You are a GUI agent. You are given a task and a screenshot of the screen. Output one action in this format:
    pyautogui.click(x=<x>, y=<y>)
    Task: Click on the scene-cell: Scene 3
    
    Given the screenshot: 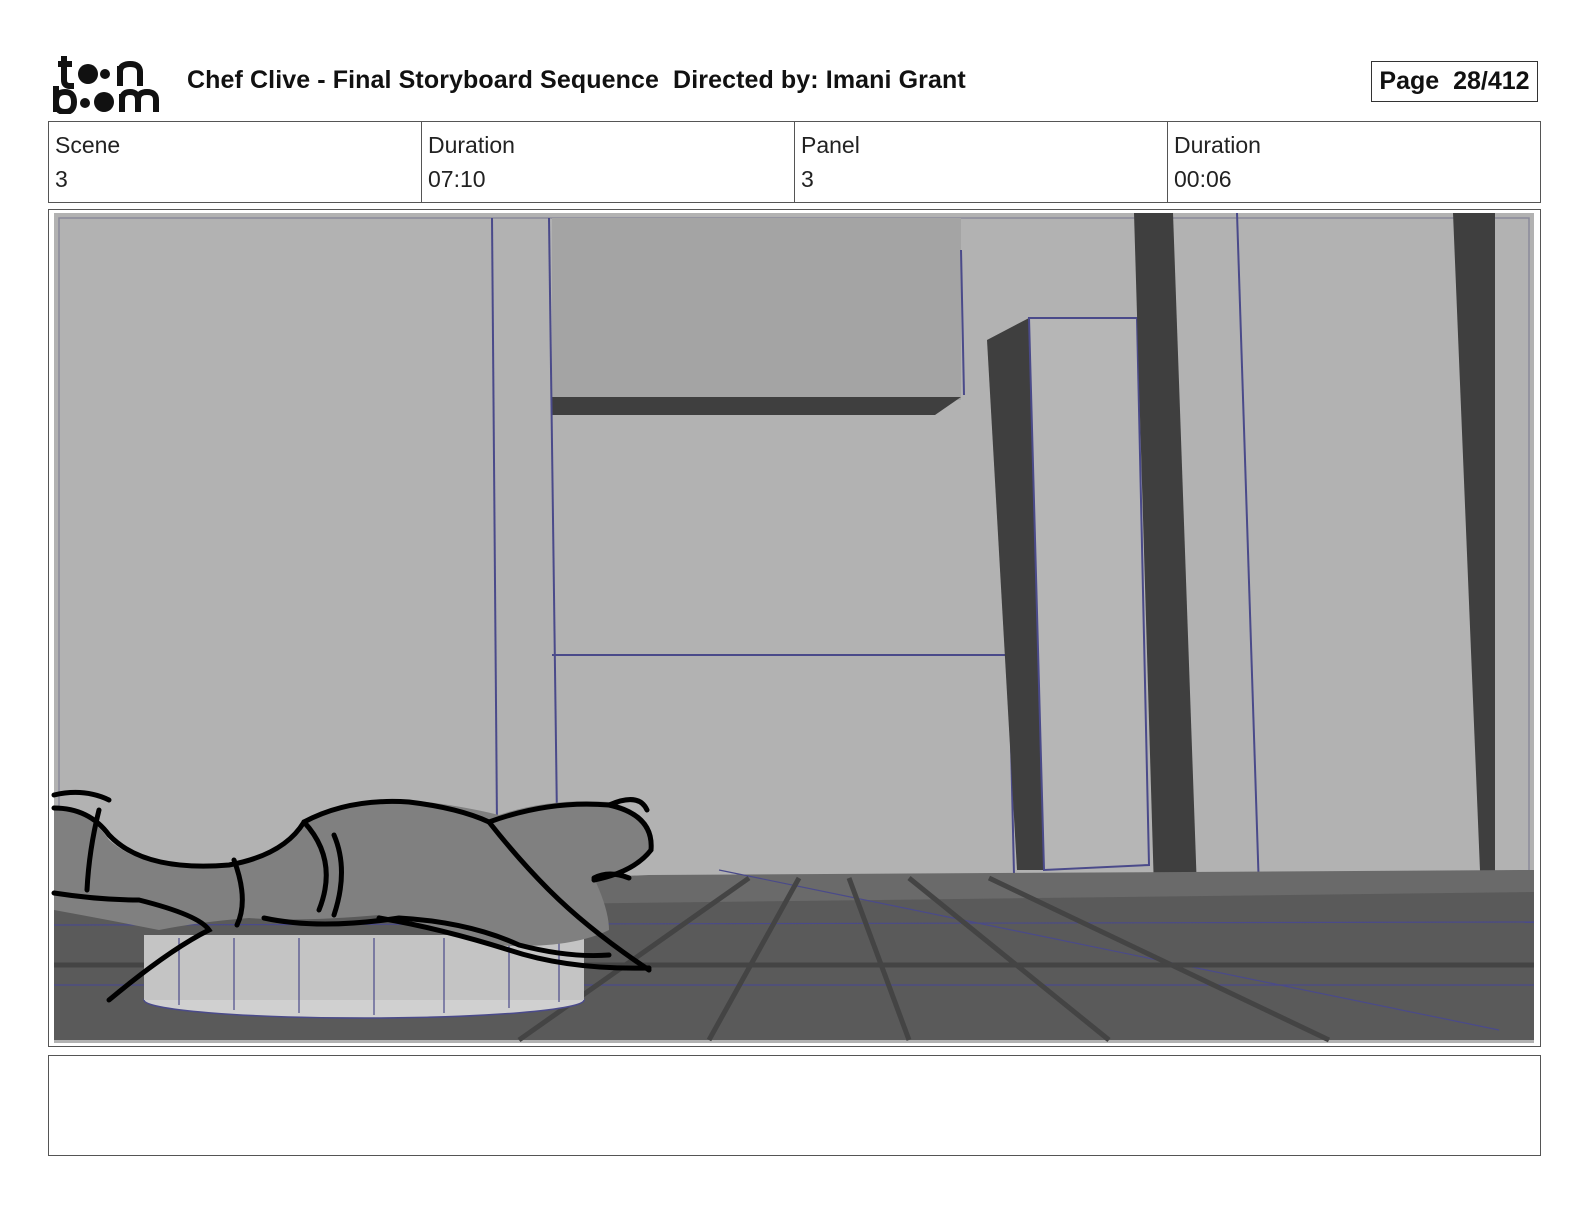 What is the action you would take?
    pyautogui.click(x=235, y=162)
    